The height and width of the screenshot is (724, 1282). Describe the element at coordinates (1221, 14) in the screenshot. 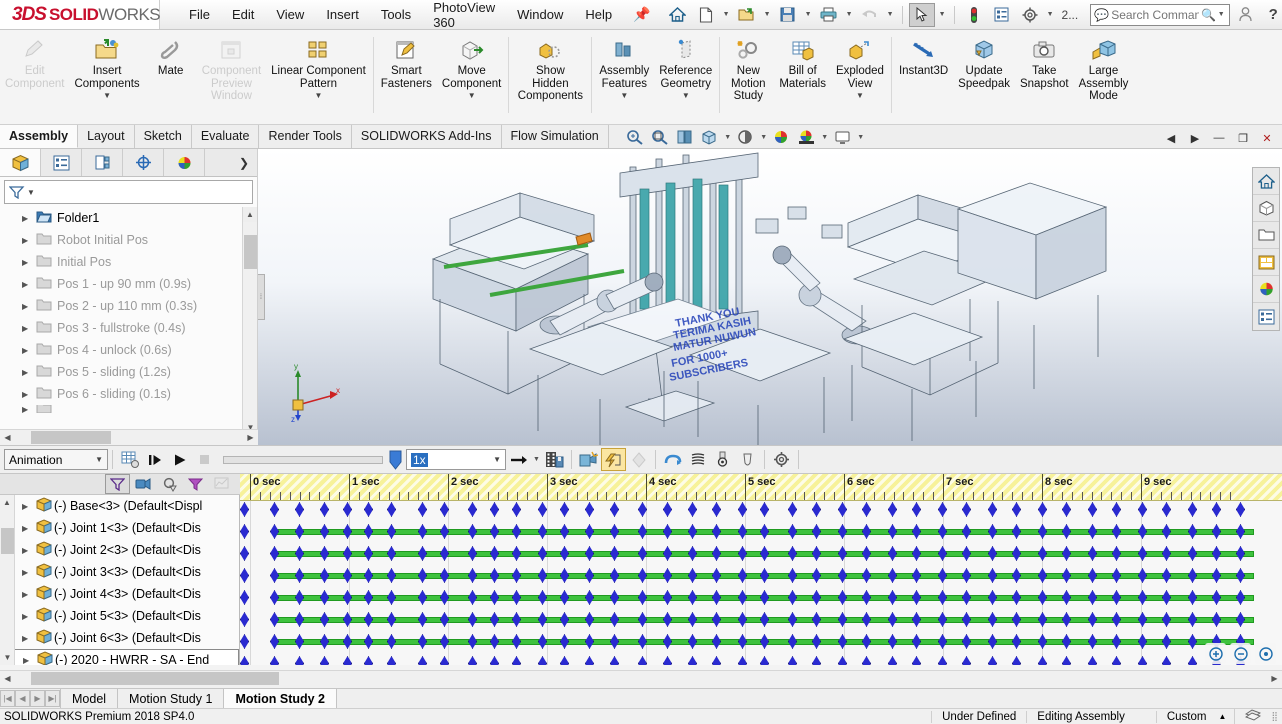

I see `search-caret-icon: ▼` at that location.